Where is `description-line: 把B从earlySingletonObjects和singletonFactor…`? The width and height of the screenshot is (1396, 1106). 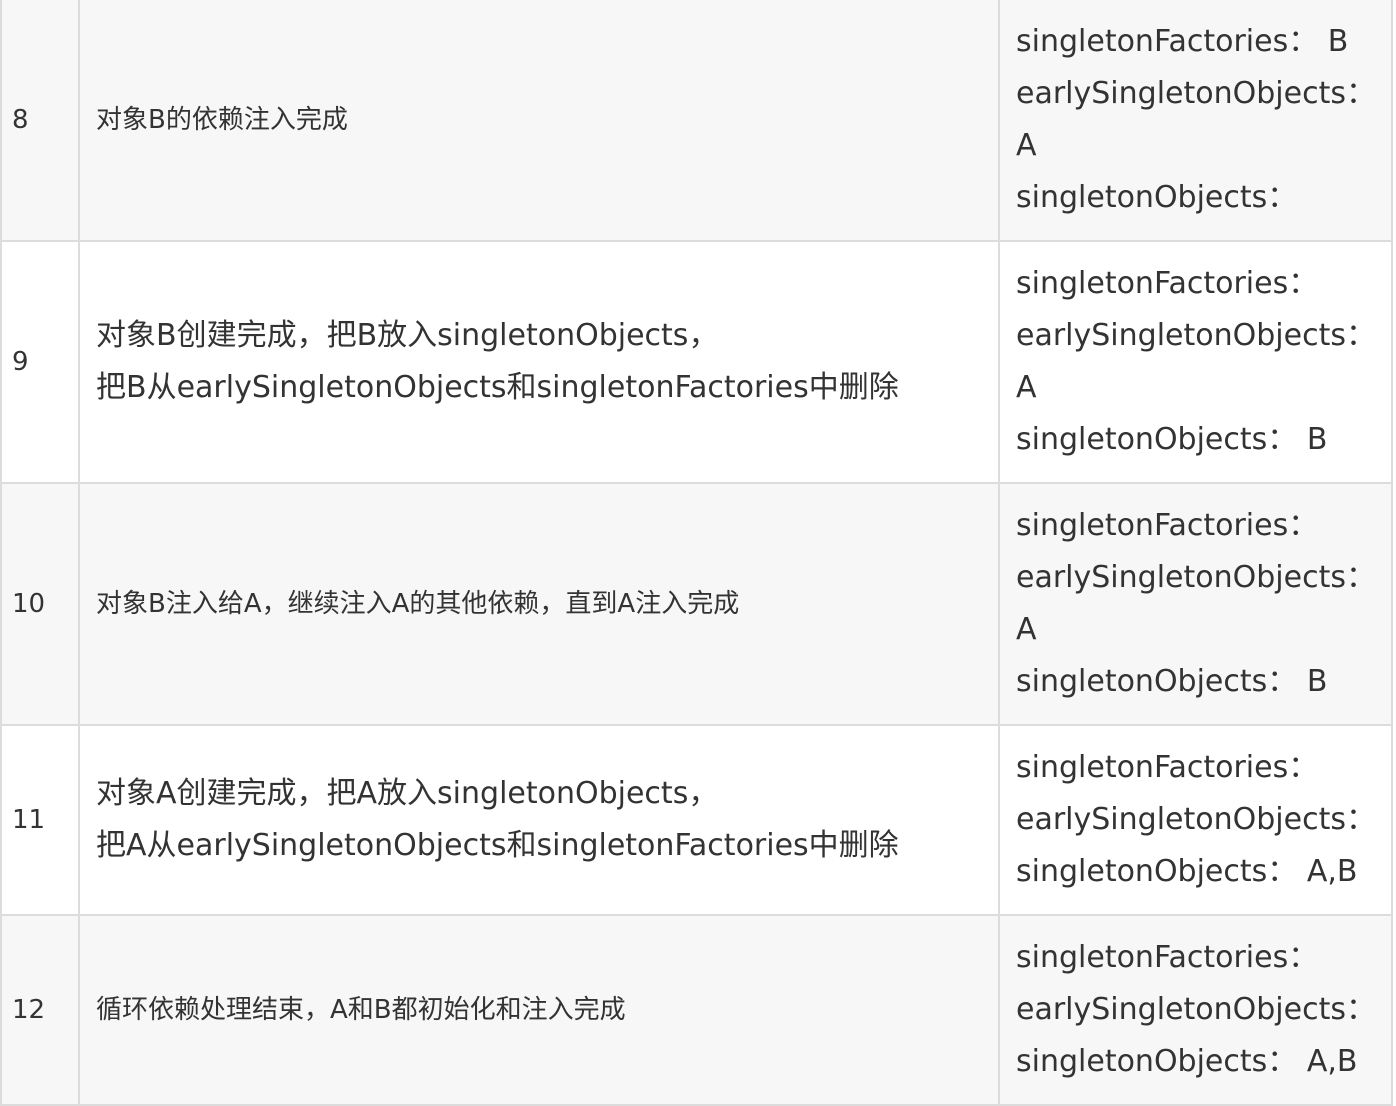
description-line: 把B从earlySingletonObjects和singletonFactor… is located at coordinates (497, 387).